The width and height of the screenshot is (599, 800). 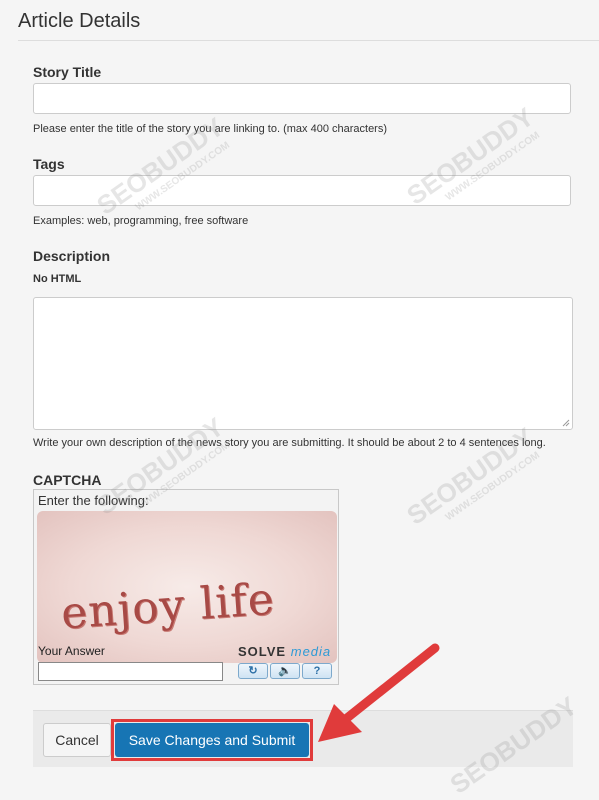 I want to click on page-header: Article Details, so click(x=308, y=25).